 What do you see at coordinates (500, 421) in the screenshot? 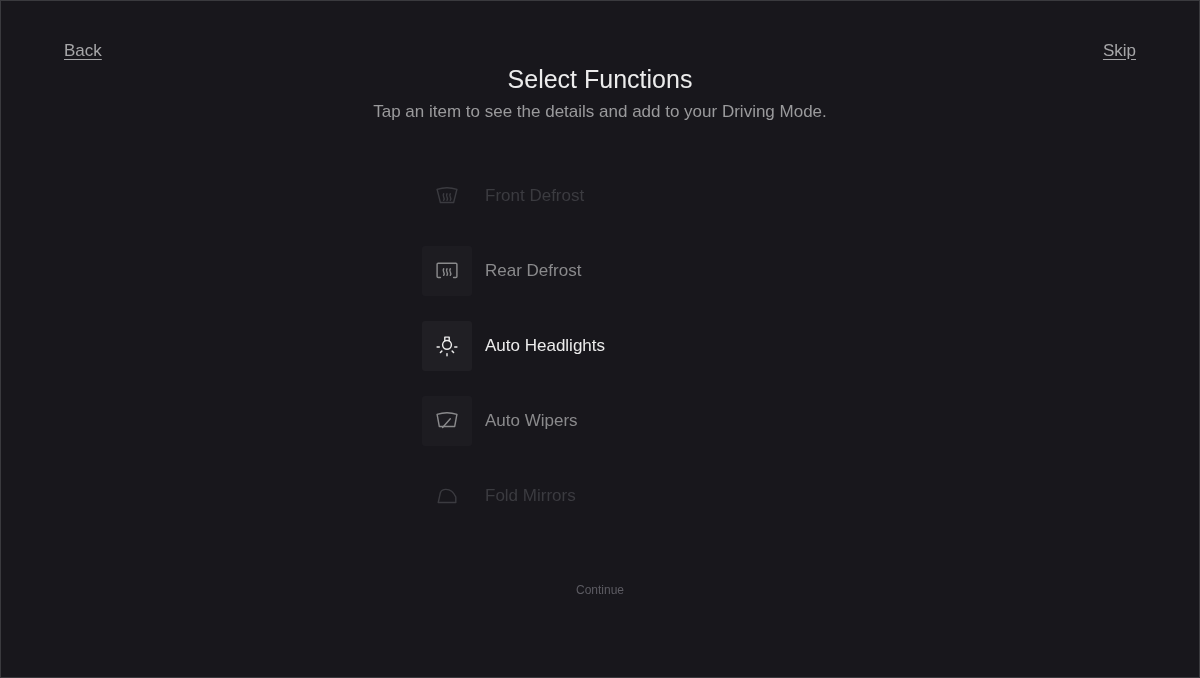
I see `function-item: Auto Wipers` at bounding box center [500, 421].